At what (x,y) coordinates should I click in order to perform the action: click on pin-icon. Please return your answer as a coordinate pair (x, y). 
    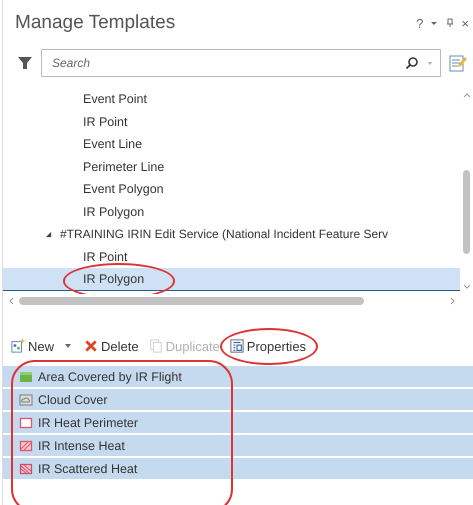
    Looking at the image, I should click on (450, 23).